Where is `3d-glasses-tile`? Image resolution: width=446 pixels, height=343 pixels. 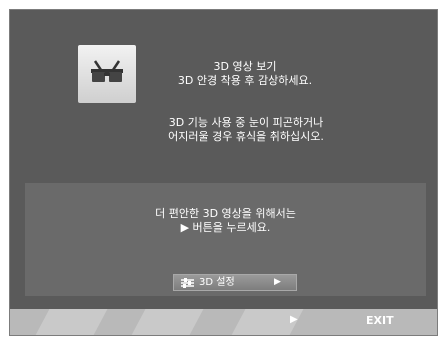 3d-glasses-tile is located at coordinates (107, 74).